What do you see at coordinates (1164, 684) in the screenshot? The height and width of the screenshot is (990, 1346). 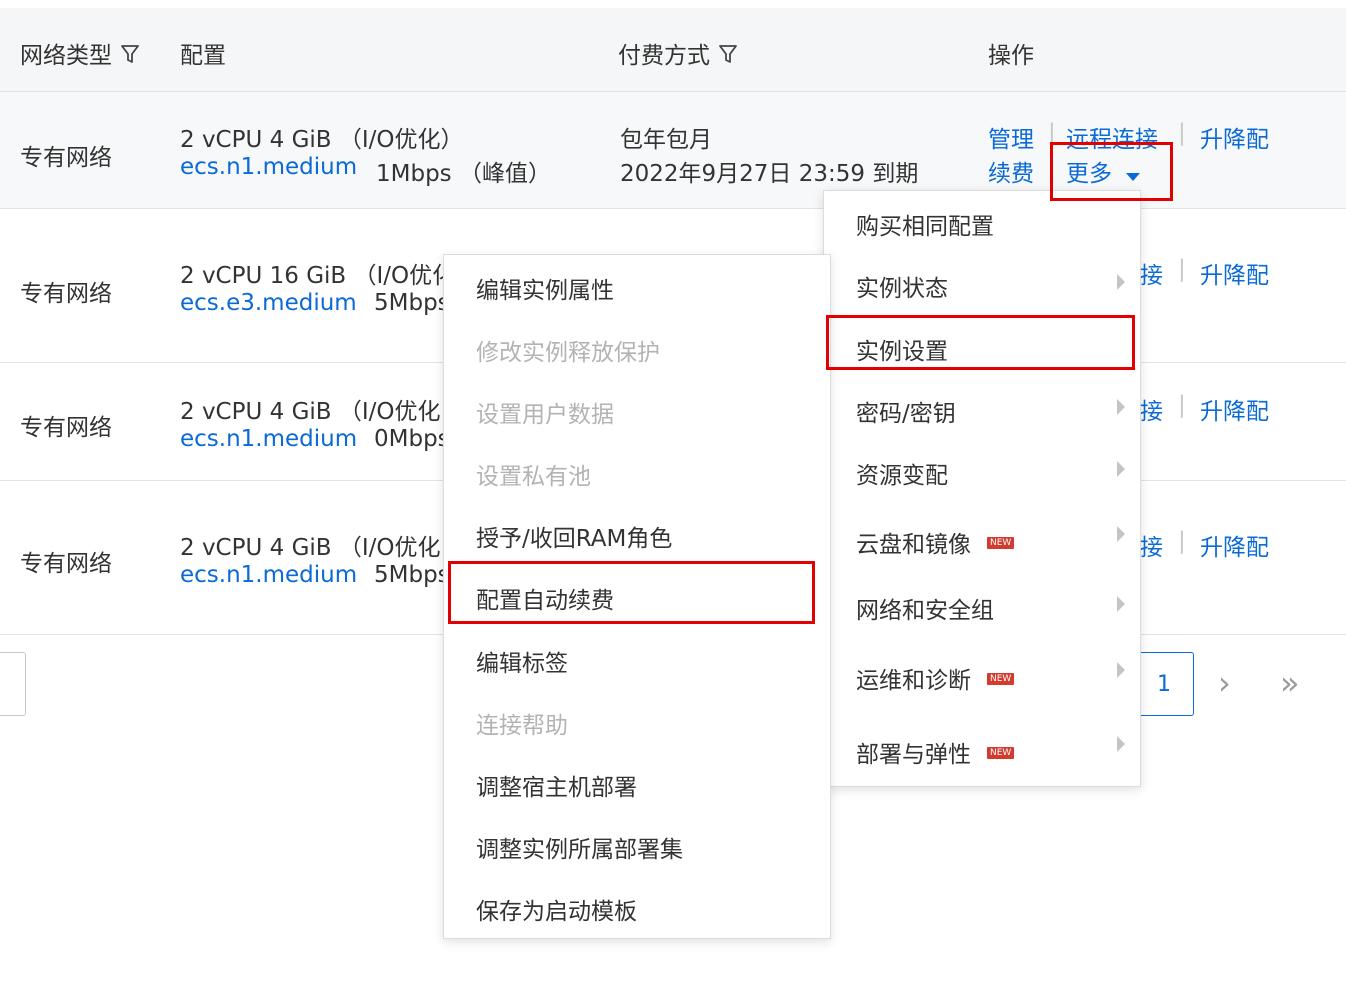 I see `page-number-button: 1` at bounding box center [1164, 684].